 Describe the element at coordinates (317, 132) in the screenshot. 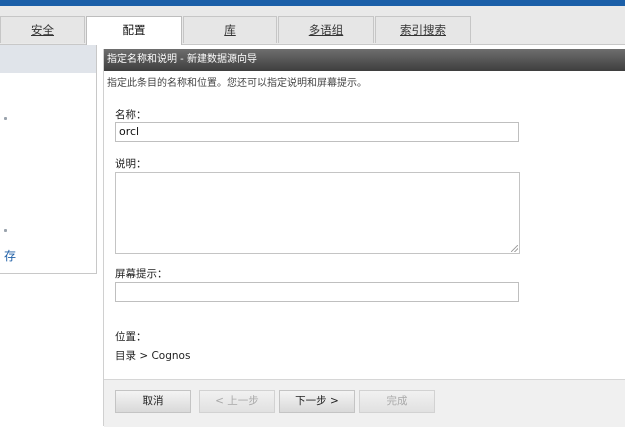

I see `name-input: orcl` at that location.